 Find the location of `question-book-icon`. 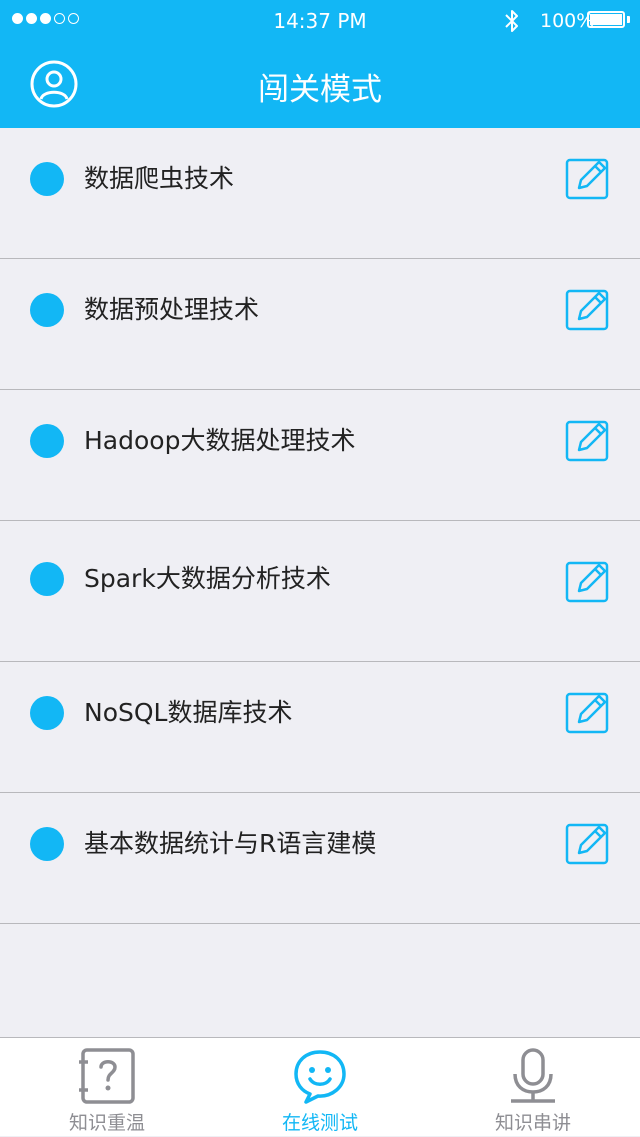

question-book-icon is located at coordinates (107, 1076).